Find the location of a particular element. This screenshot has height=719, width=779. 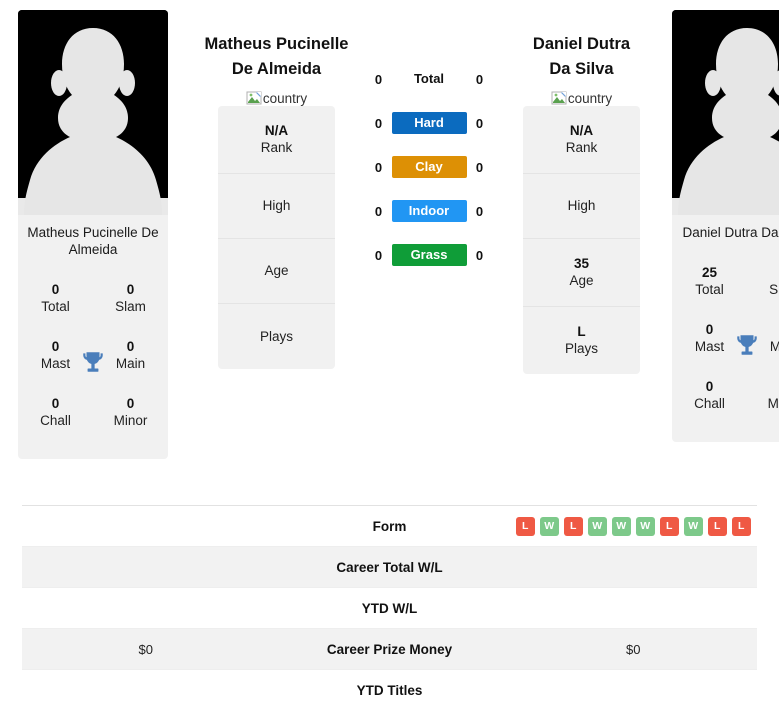

vital-row-plays: L Plays is located at coordinates (581, 340).